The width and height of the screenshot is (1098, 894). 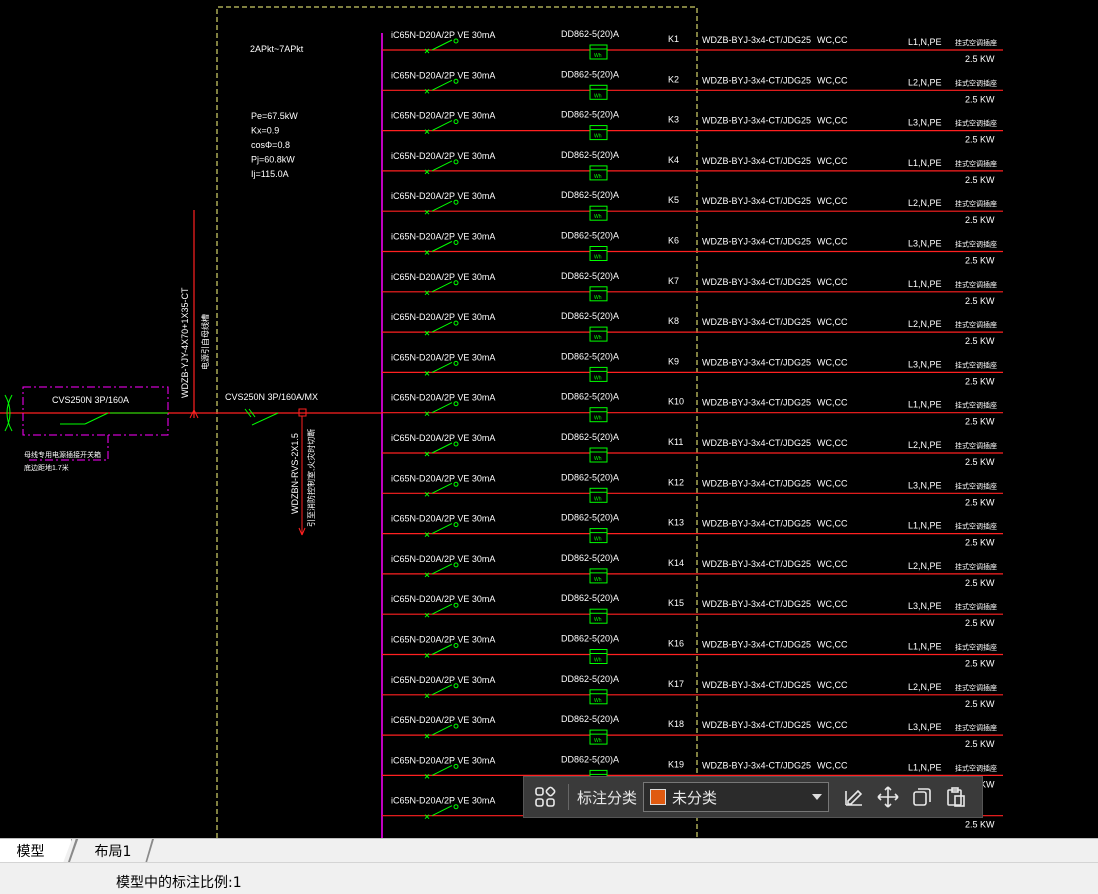 What do you see at coordinates (673, 361) in the screenshot?
I see `circuit-id-label: K9` at bounding box center [673, 361].